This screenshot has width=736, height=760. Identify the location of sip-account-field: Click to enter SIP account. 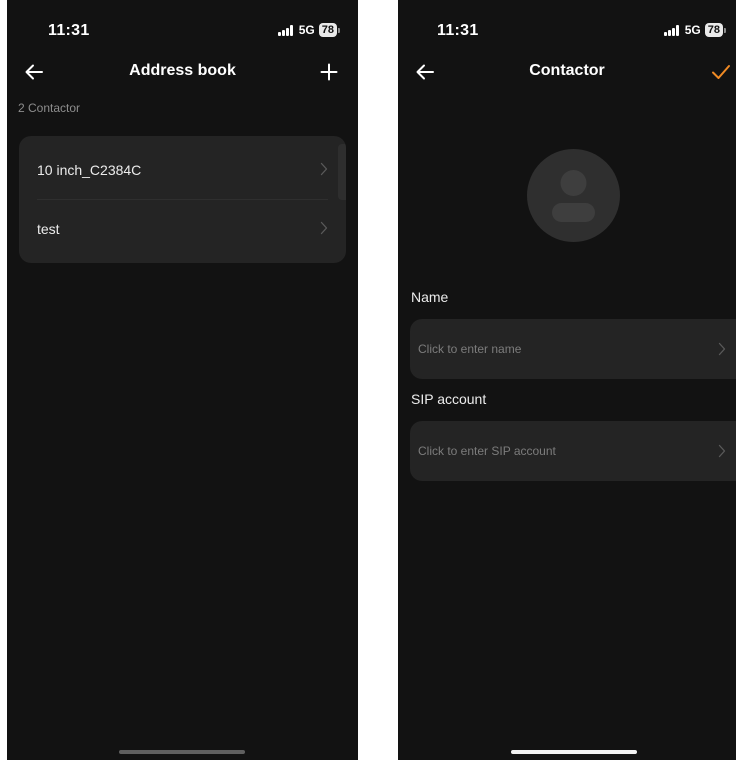
(573, 451).